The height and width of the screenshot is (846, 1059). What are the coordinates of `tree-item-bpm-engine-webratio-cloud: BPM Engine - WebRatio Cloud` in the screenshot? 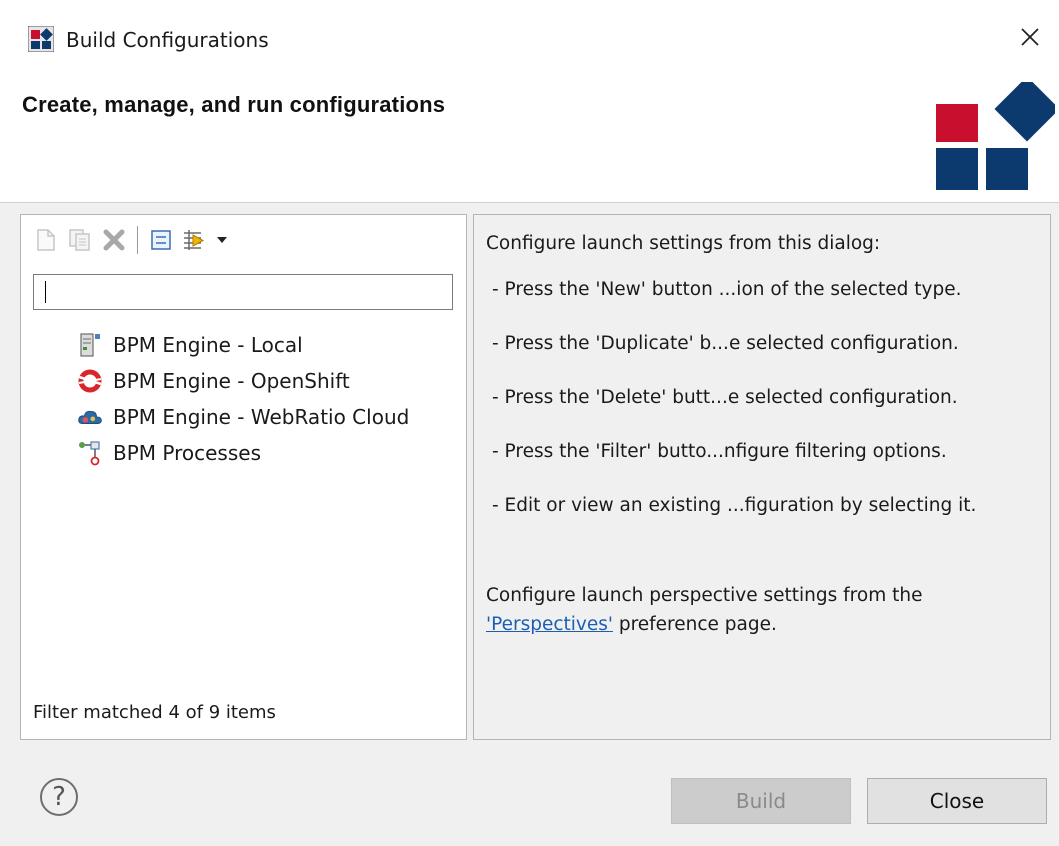 It's located at (267, 417).